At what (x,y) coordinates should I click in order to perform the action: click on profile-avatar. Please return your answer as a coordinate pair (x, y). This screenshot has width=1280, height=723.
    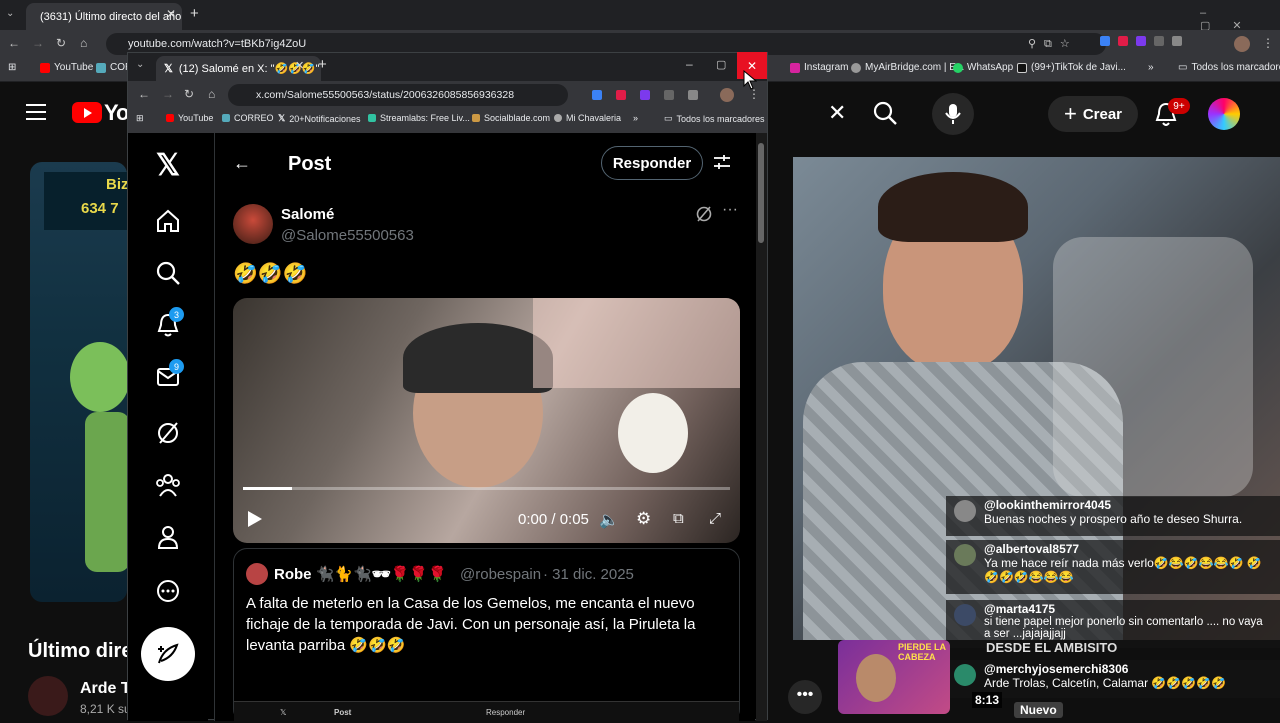
    Looking at the image, I should click on (1242, 44).